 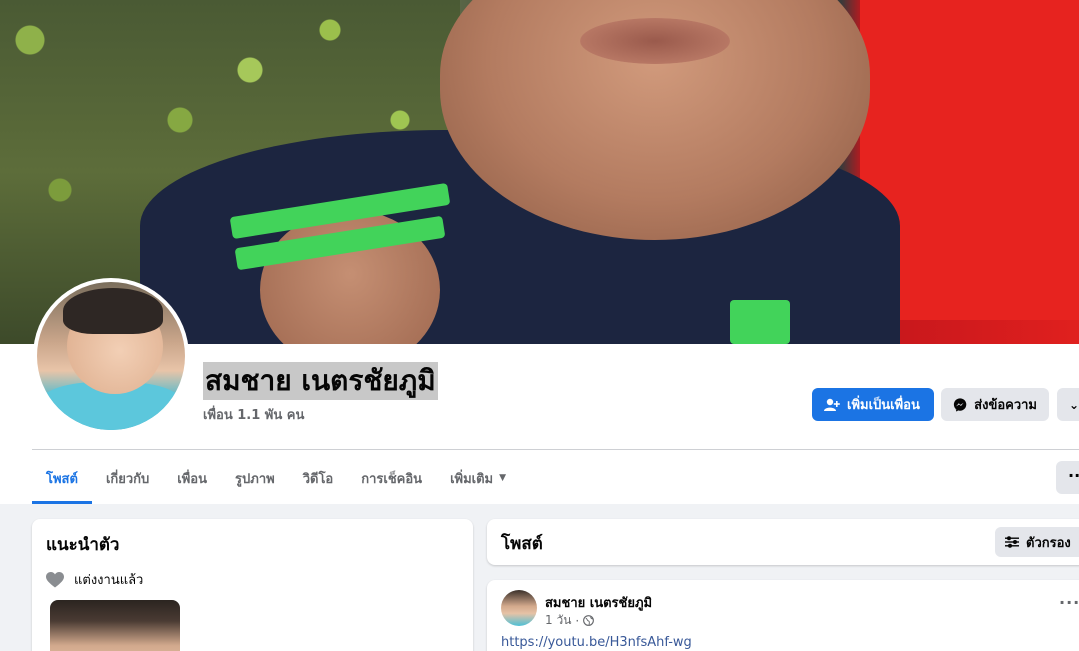 I want to click on tab-more: เพิ่มเติม ▼, so click(x=478, y=478).